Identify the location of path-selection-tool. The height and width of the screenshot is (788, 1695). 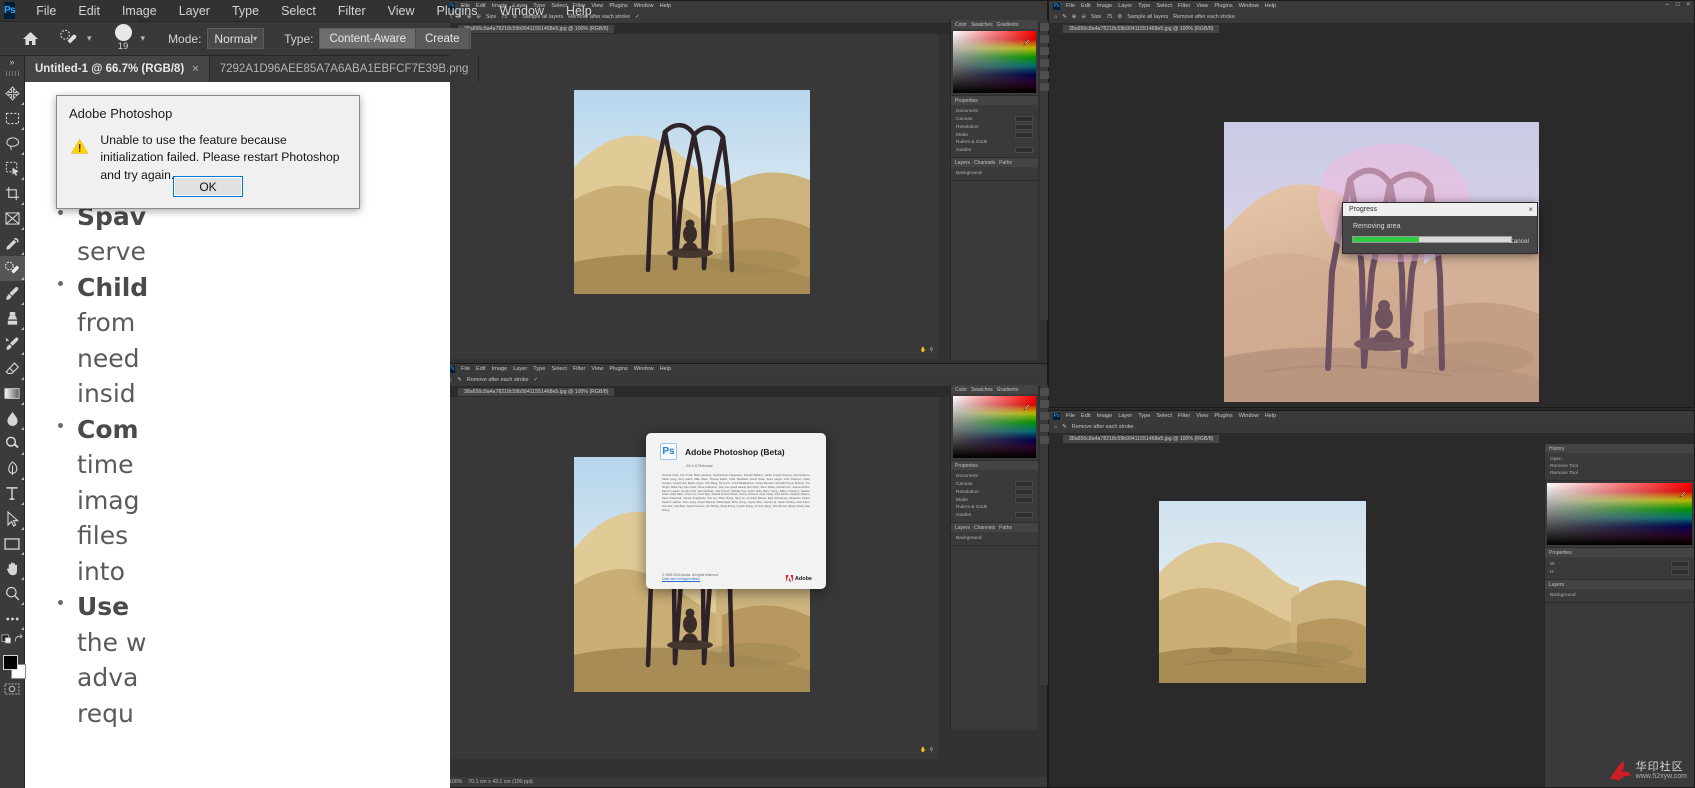
(12, 518).